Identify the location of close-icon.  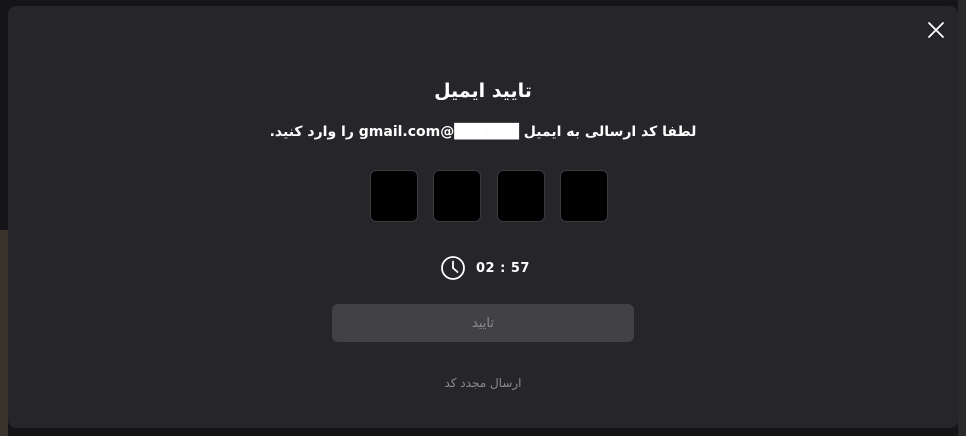
(936, 30).